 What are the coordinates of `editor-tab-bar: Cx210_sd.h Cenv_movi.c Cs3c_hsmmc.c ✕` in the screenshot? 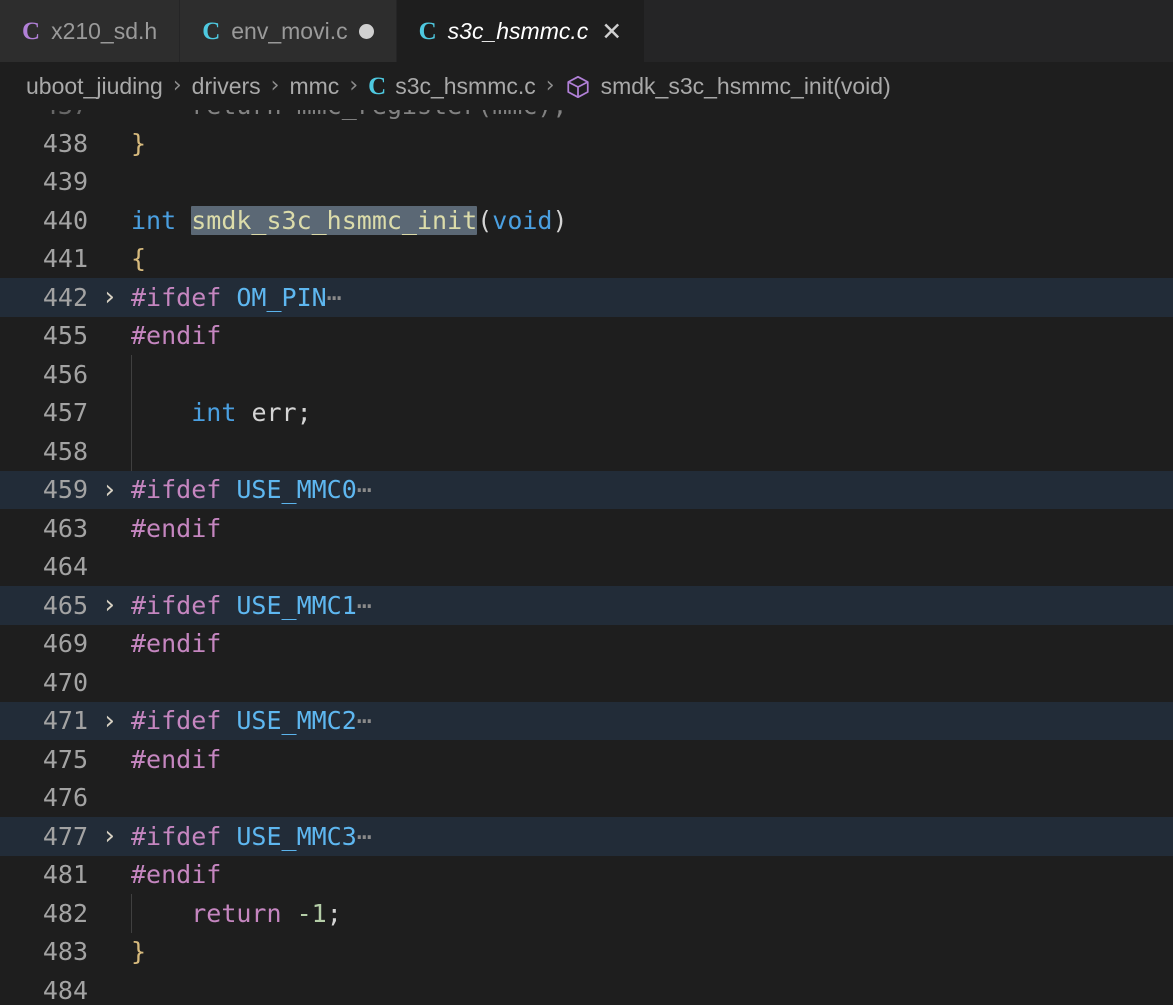 It's located at (586, 31).